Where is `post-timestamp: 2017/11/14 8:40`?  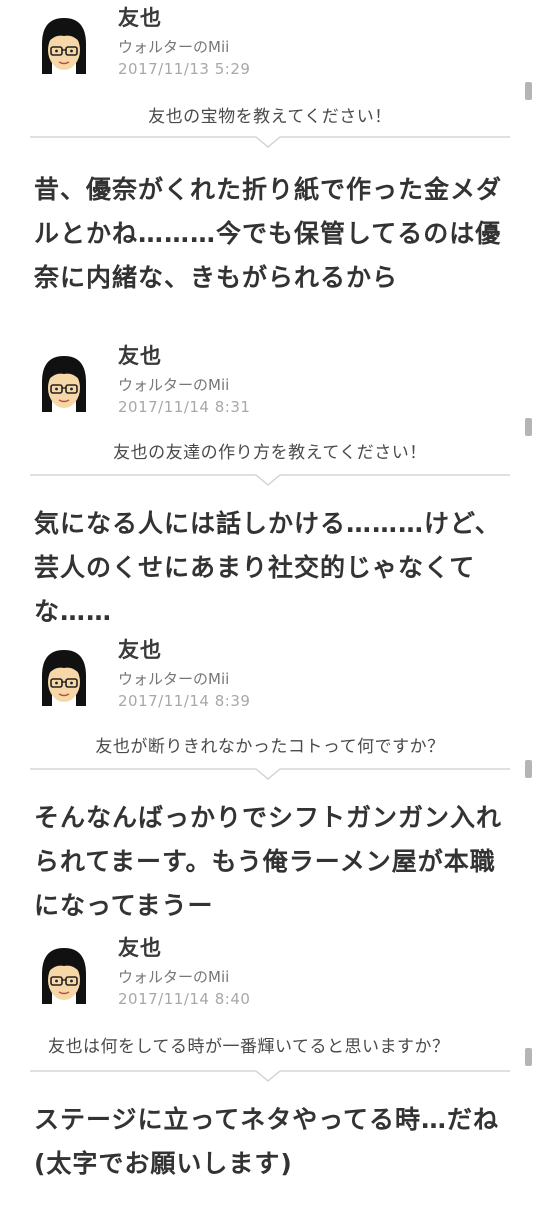 post-timestamp: 2017/11/14 8:40 is located at coordinates (184, 999).